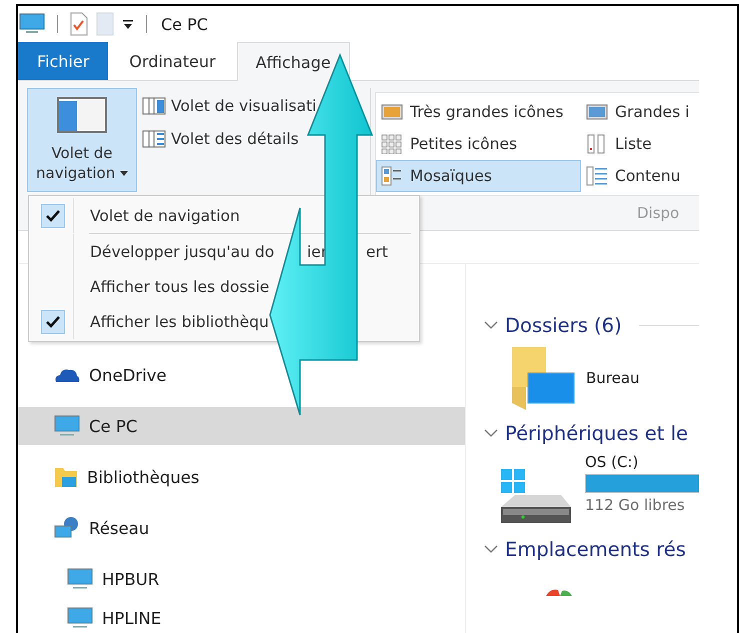  Describe the element at coordinates (241, 426) in the screenshot. I see `nav-item: Ce PC` at that location.